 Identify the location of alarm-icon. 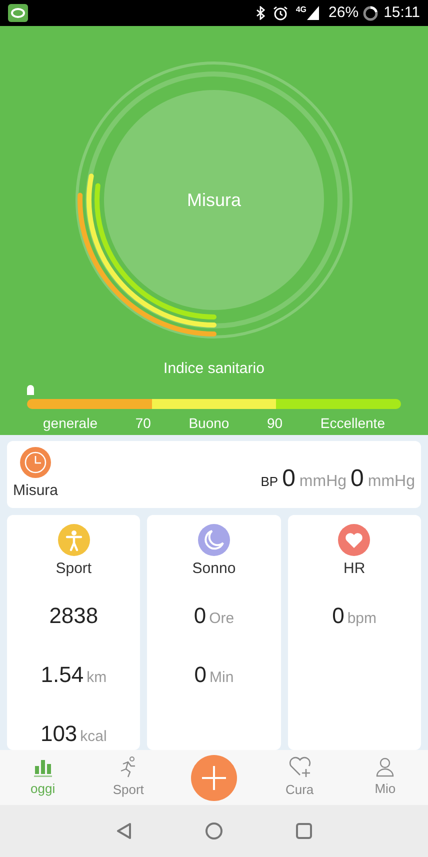
(280, 13).